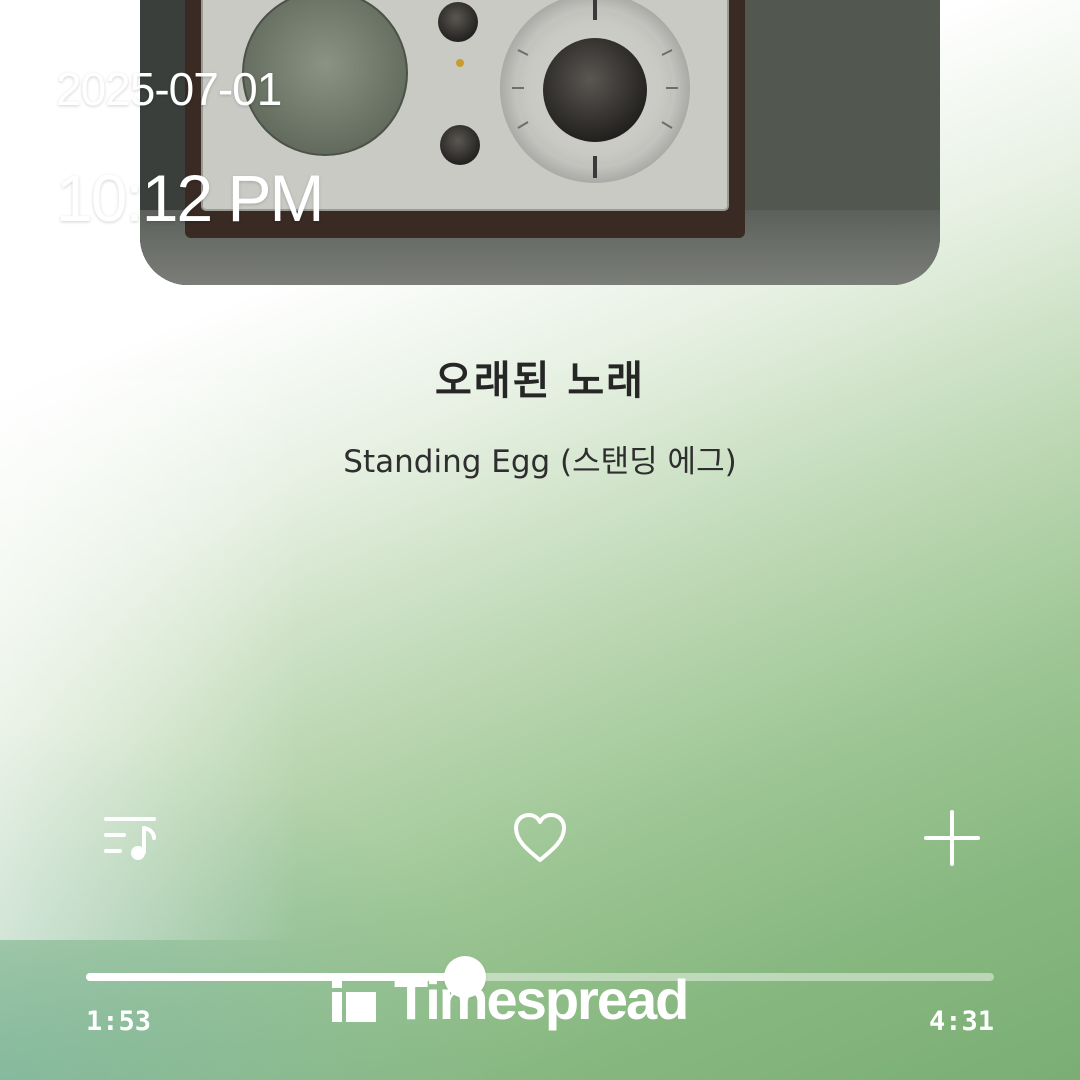  What do you see at coordinates (119, 1021) in the screenshot?
I see `elapsed-time: 1:53` at bounding box center [119, 1021].